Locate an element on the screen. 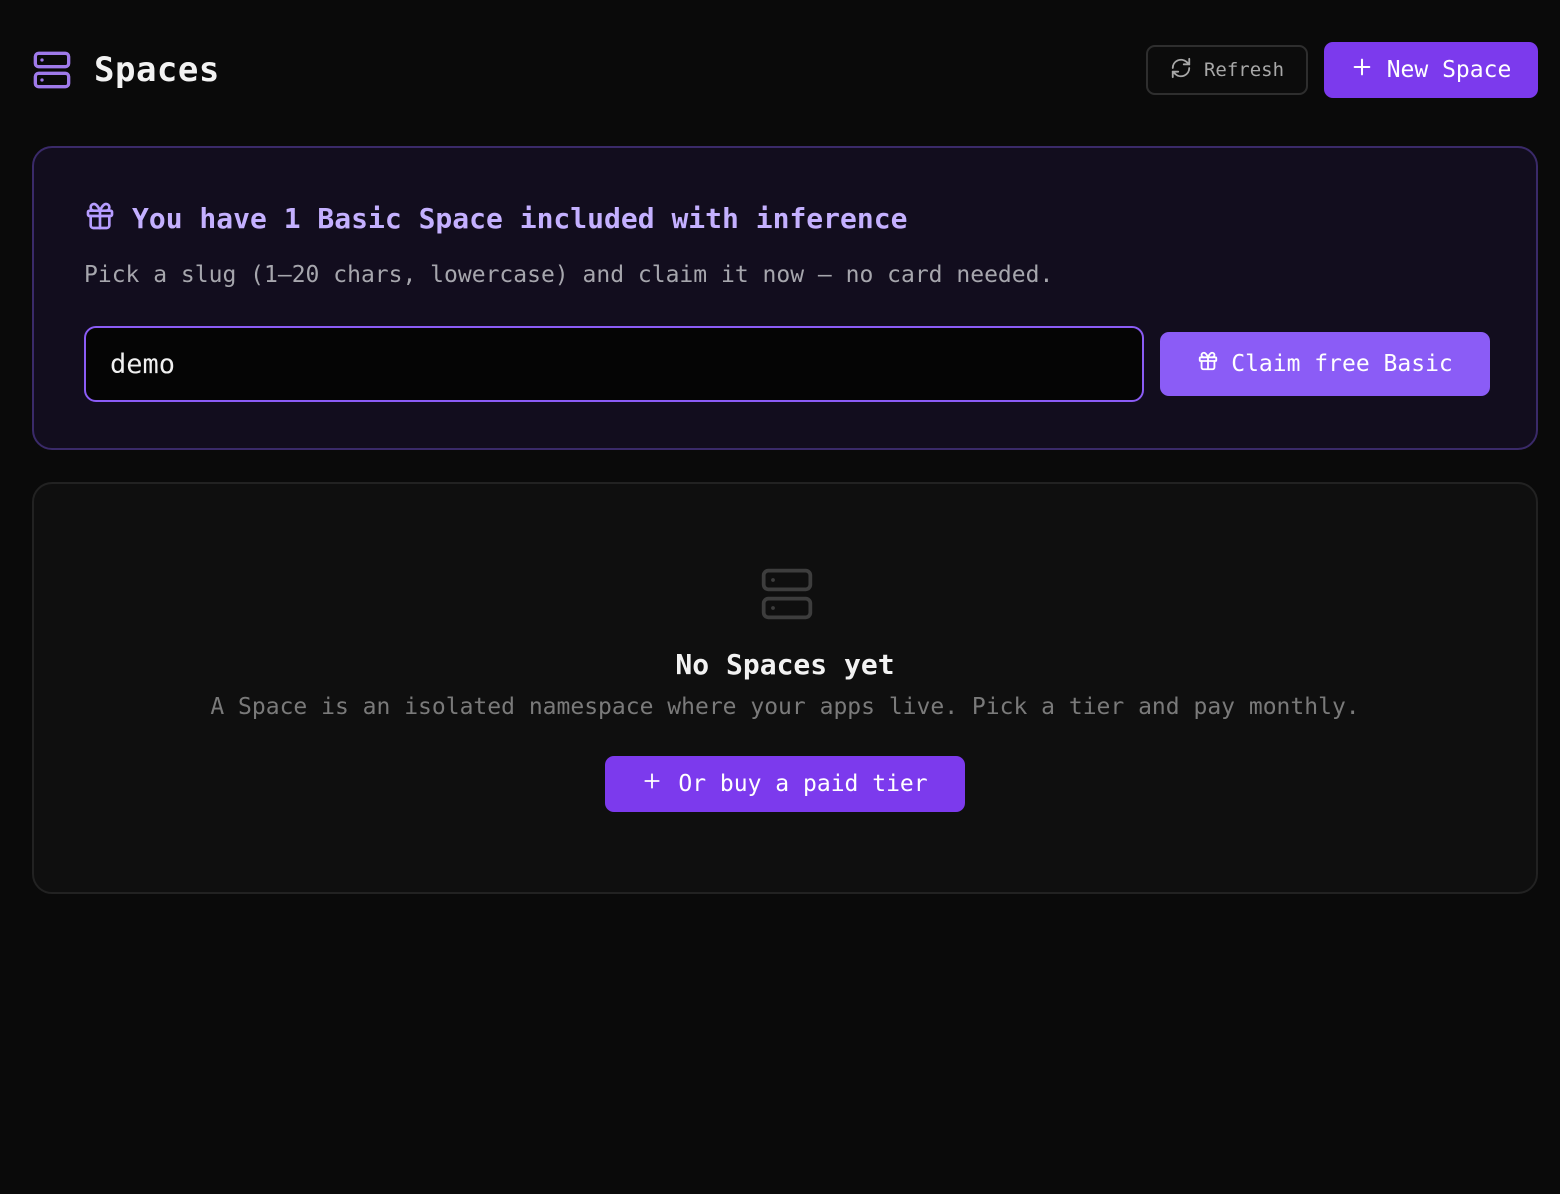 The width and height of the screenshot is (1560, 1194). empty-state-title: No Spaces yet is located at coordinates (785, 664).